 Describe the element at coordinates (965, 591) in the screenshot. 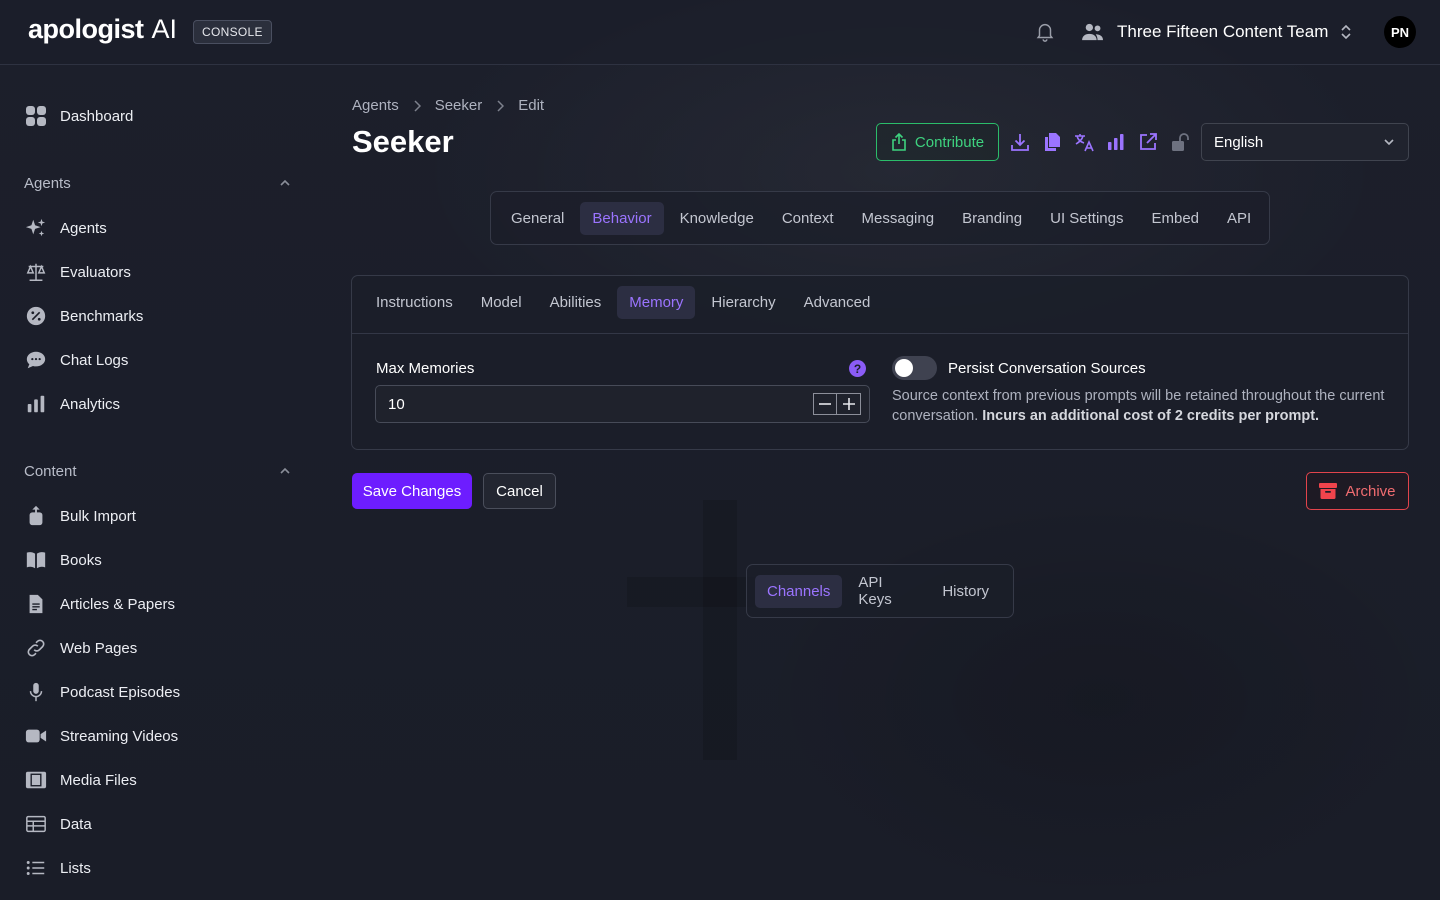

I see `tab-history: History` at that location.